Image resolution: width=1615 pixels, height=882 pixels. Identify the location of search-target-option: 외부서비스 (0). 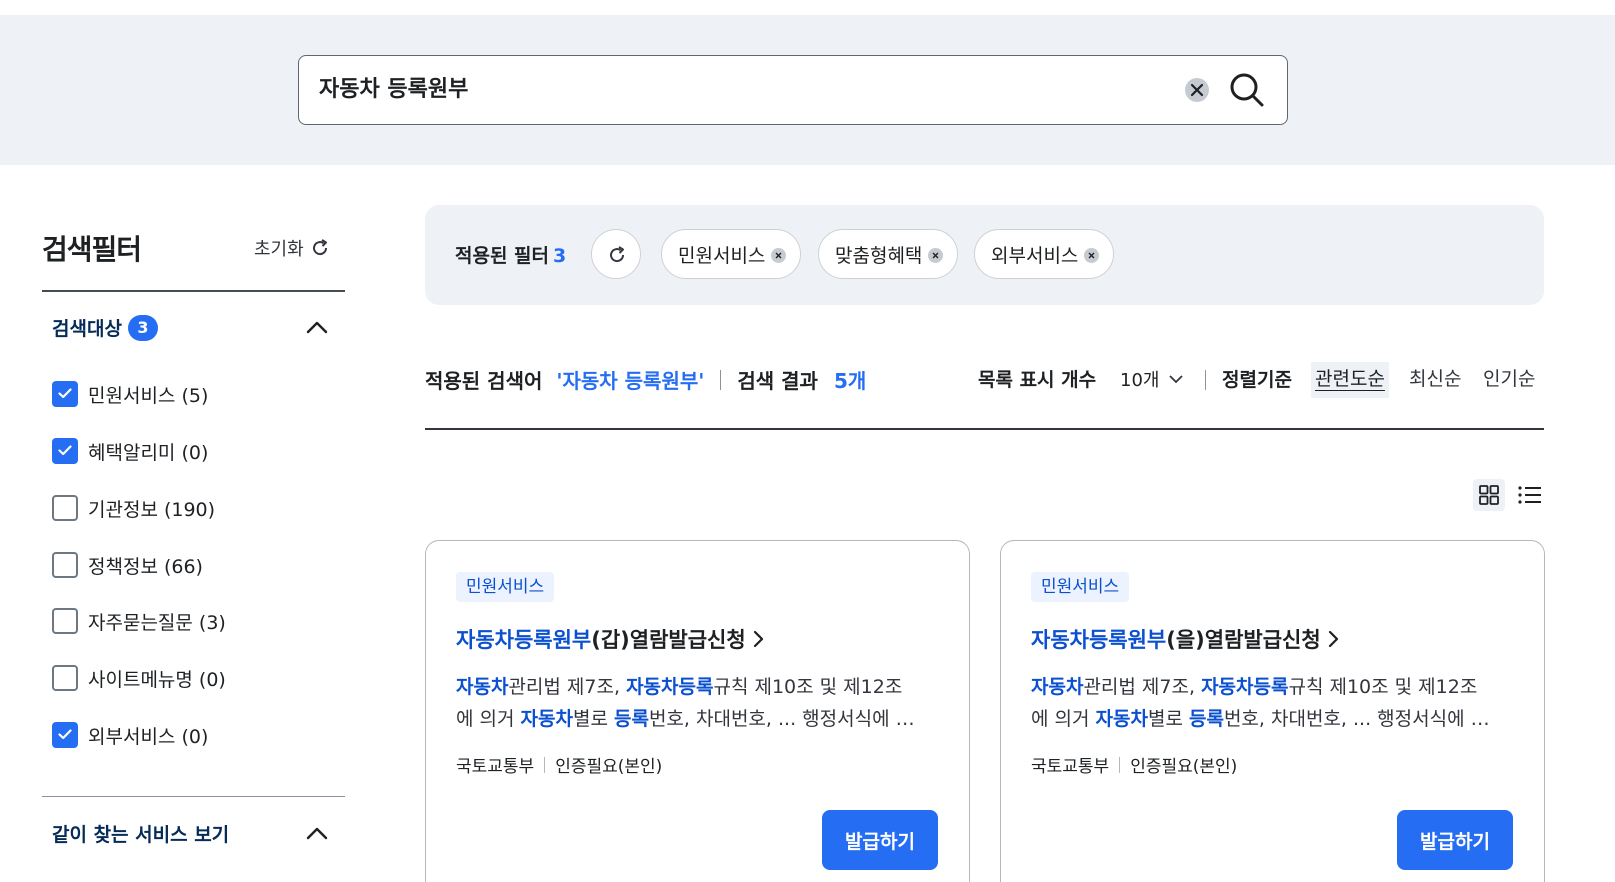
(130, 735).